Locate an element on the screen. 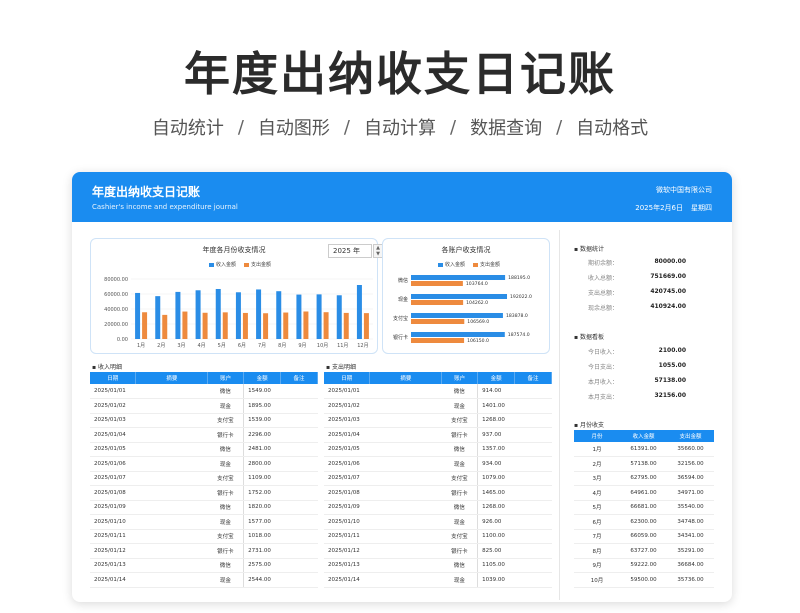 The image size is (800, 613). col-header: 账户 is located at coordinates (460, 378).